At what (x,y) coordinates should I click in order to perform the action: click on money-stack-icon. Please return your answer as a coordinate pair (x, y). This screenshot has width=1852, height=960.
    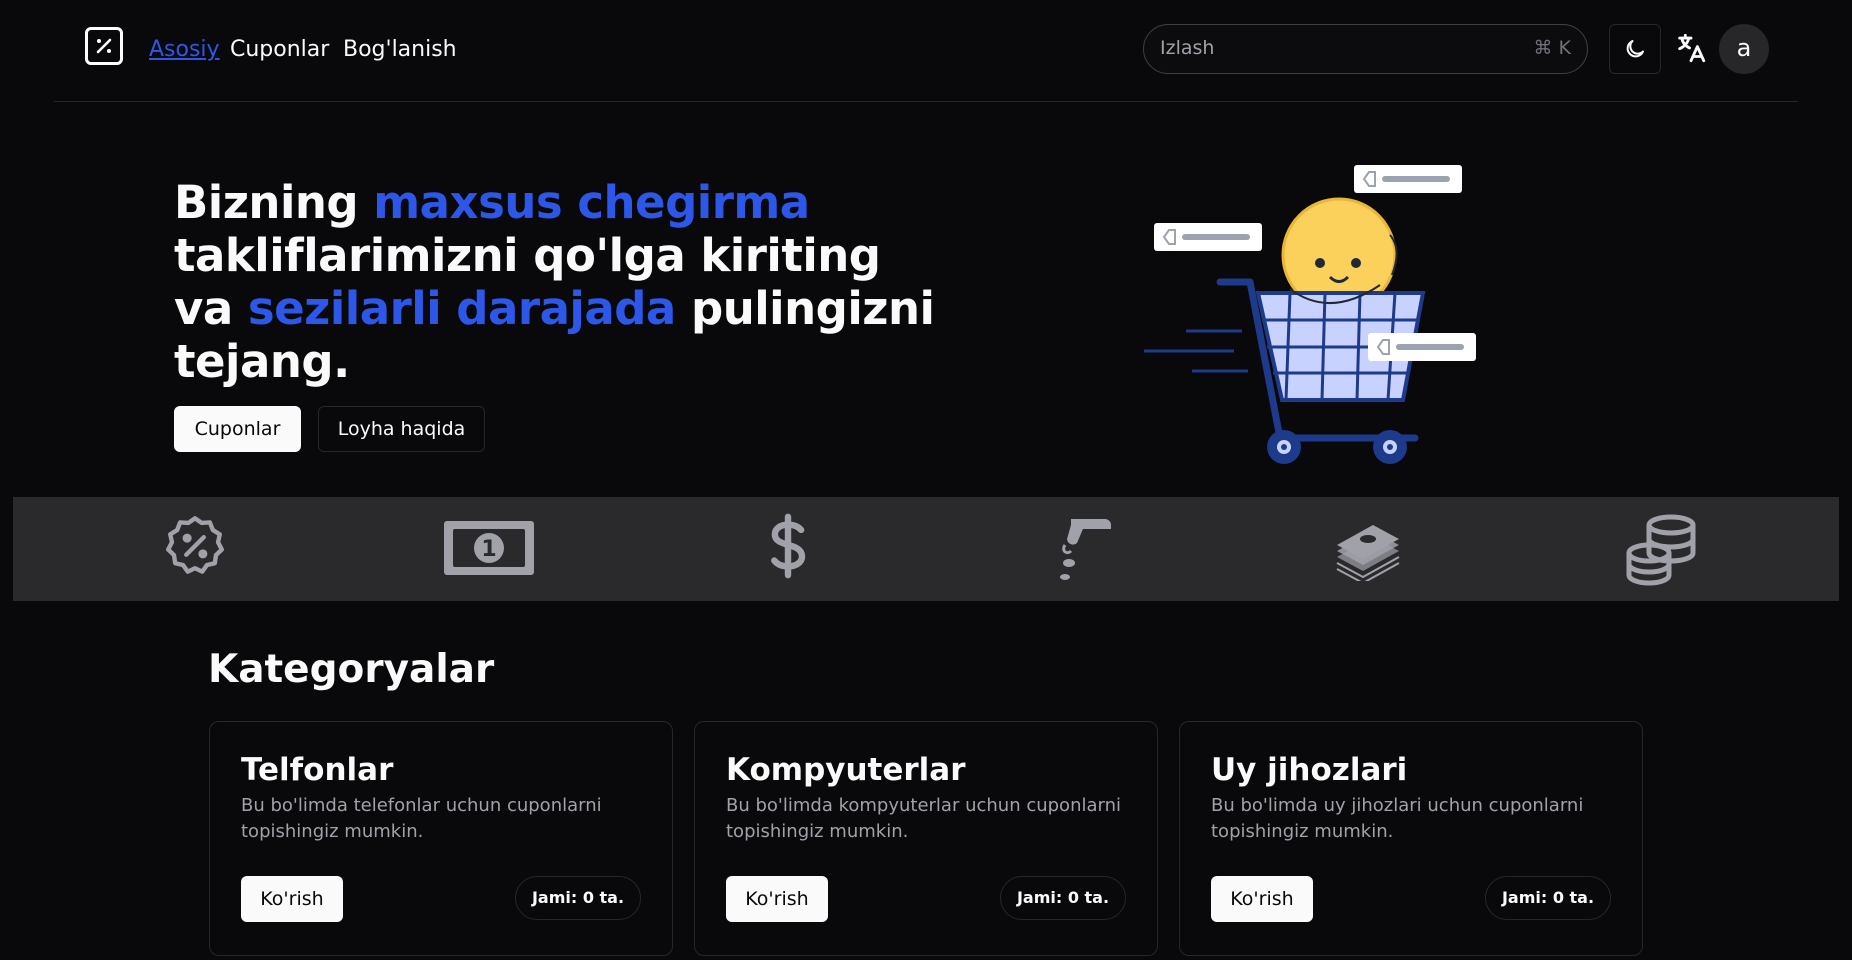
    Looking at the image, I should click on (1368, 553).